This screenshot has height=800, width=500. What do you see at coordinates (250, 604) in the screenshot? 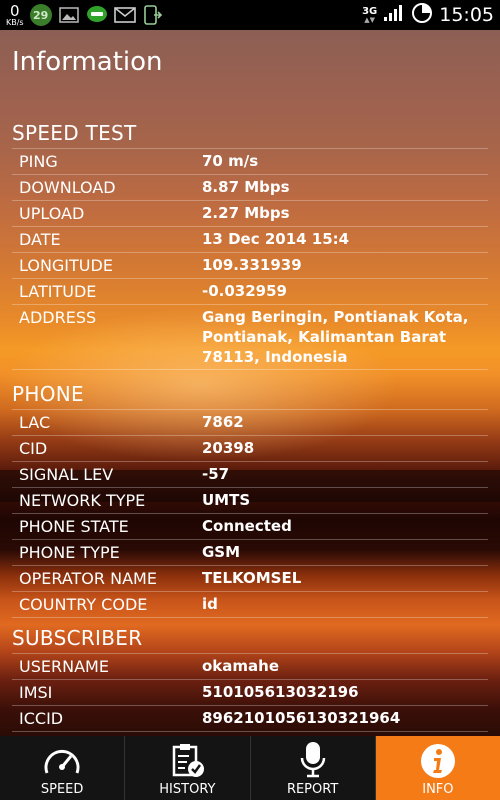
I see `phone-row: COUNTRY CODE id` at bounding box center [250, 604].